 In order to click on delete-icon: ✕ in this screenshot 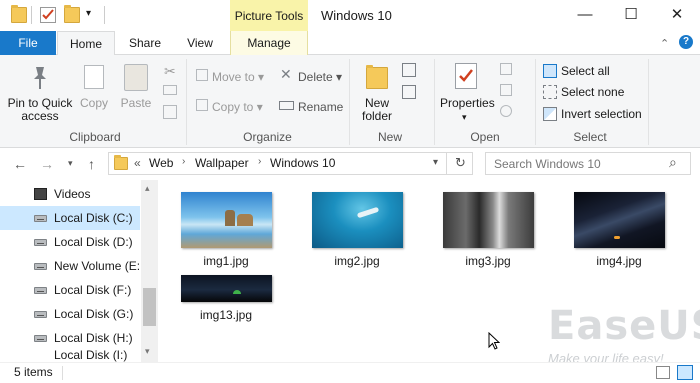, I will do `click(286, 74)`.